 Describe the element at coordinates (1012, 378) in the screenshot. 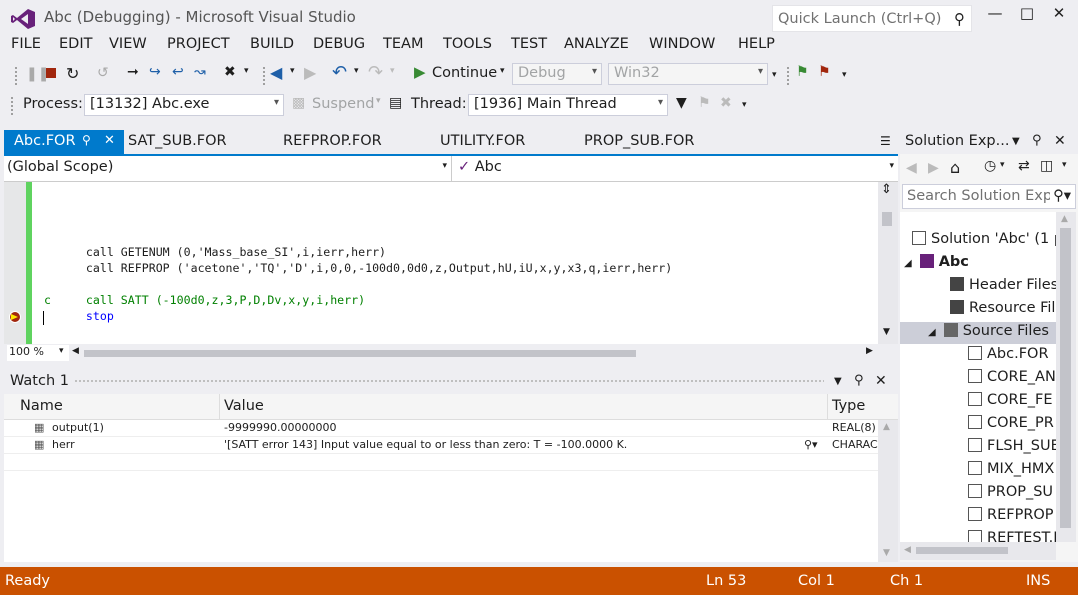

I see `tree-item-file: CORE_AN` at that location.